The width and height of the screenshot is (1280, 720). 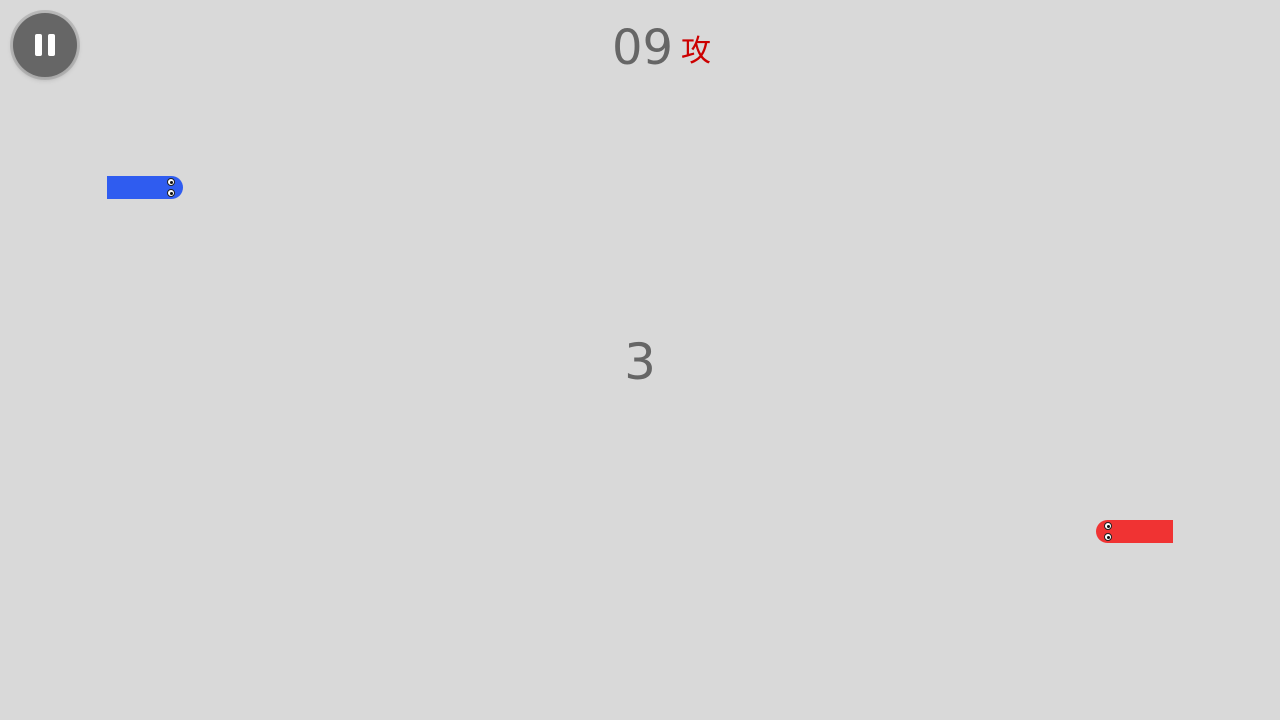 What do you see at coordinates (1108, 526) in the screenshot?
I see `red-snake-eye-top` at bounding box center [1108, 526].